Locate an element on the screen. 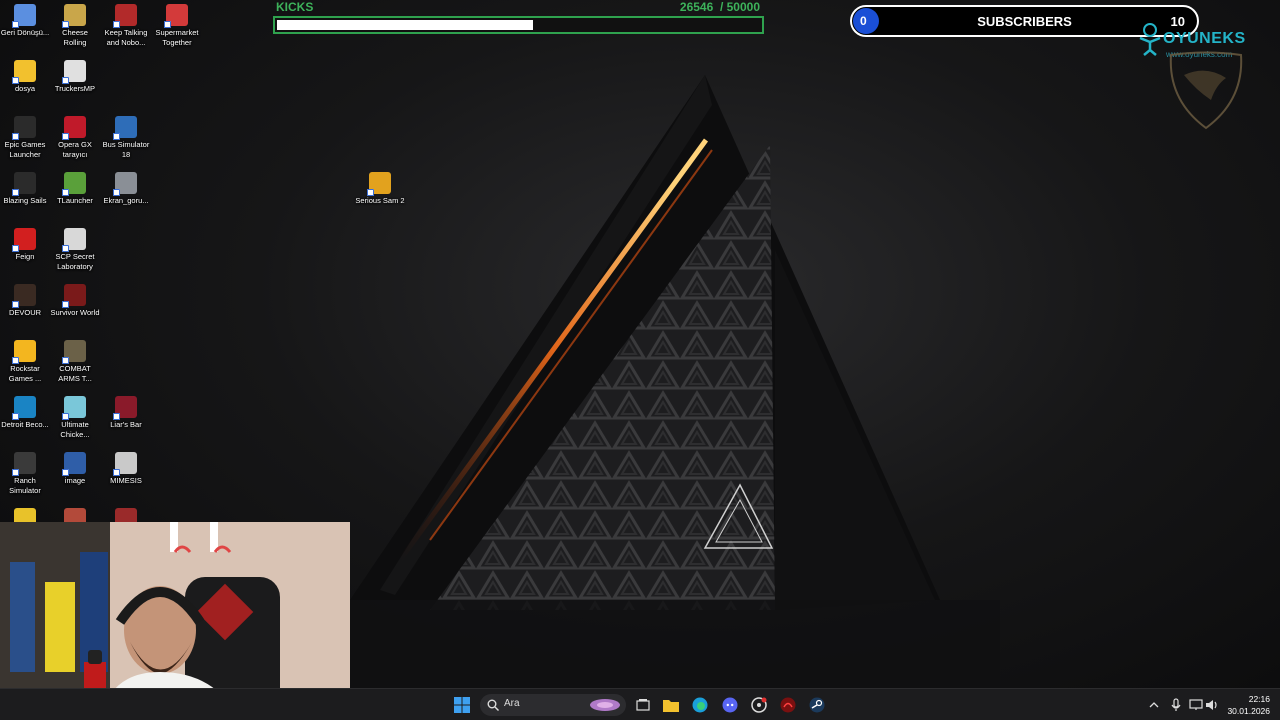 The image size is (1280, 720). bus-simulator-icon is located at coordinates (125, 128).